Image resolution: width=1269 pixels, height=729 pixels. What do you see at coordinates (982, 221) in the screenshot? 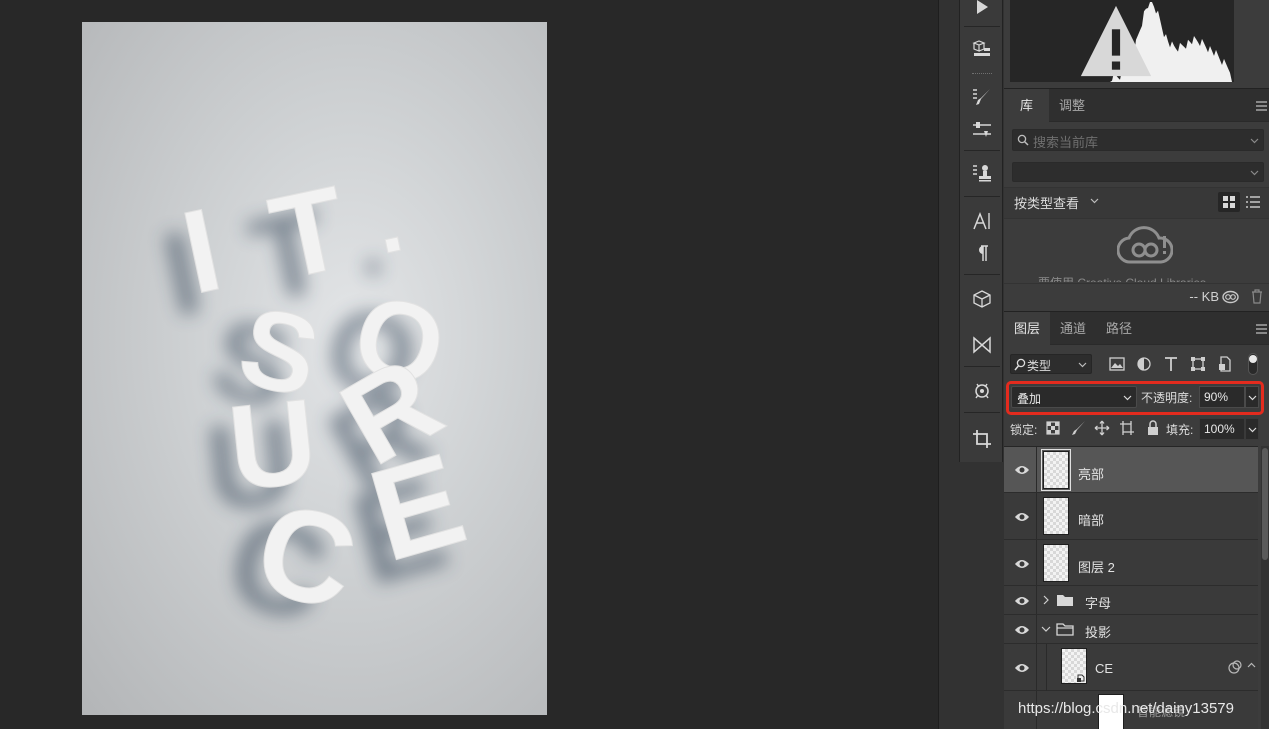
I see `character-icon` at bounding box center [982, 221].